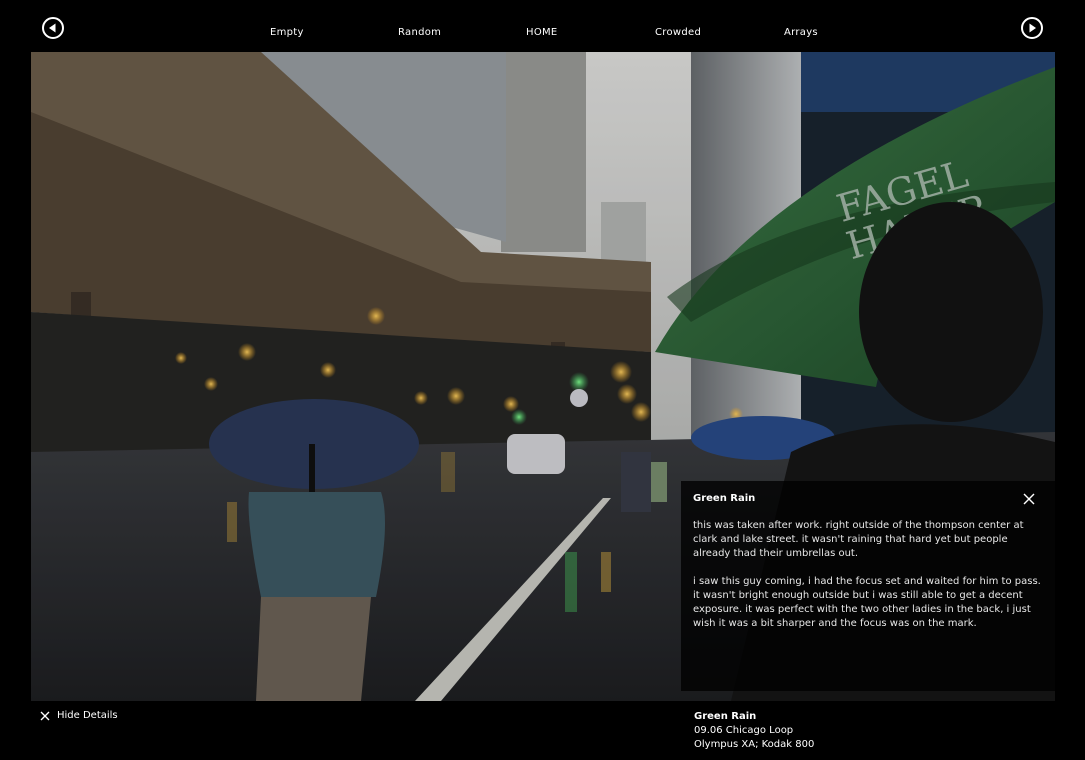  Describe the element at coordinates (744, 730) in the screenshot. I see `caption-location-date: 09.06 Chicago Loop` at that location.